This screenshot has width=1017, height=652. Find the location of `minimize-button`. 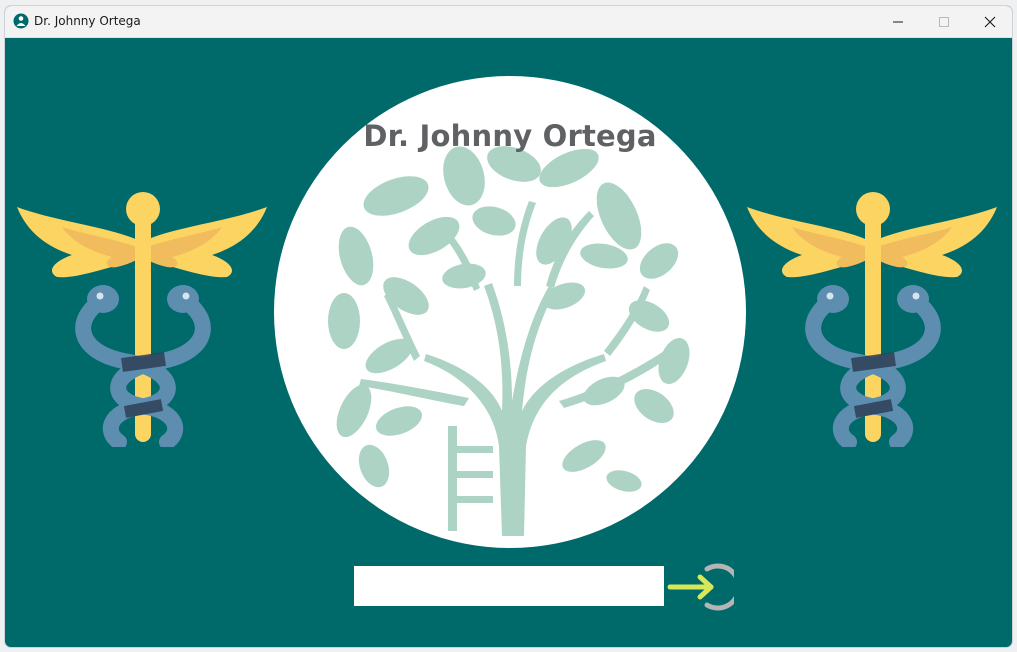

minimize-button is located at coordinates (898, 21).